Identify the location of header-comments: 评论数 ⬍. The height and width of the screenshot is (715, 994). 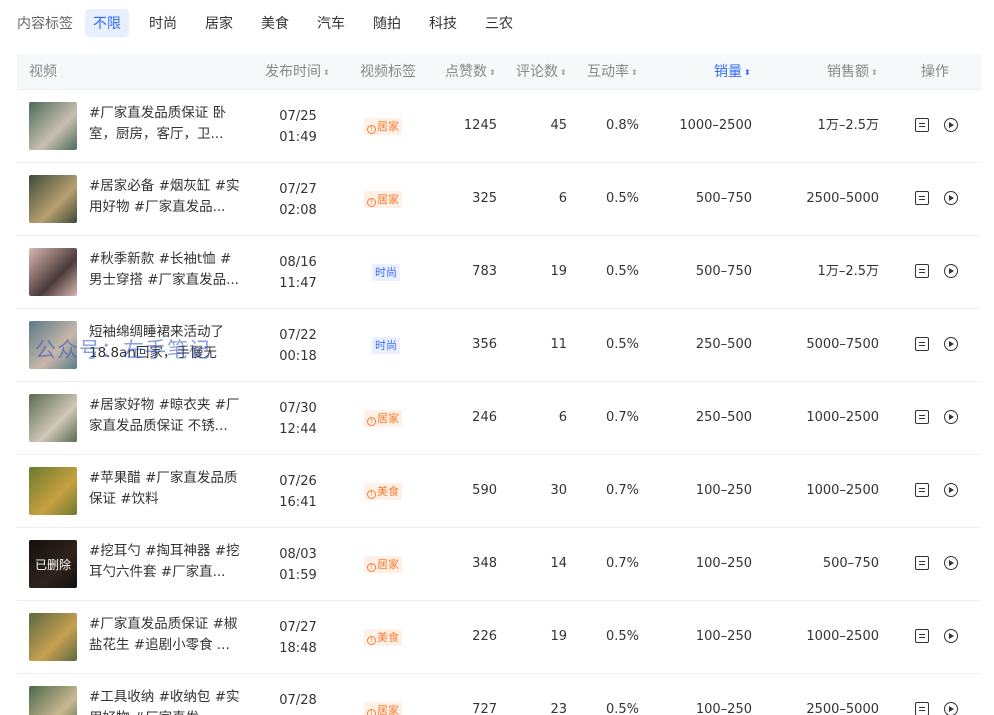
(541, 72).